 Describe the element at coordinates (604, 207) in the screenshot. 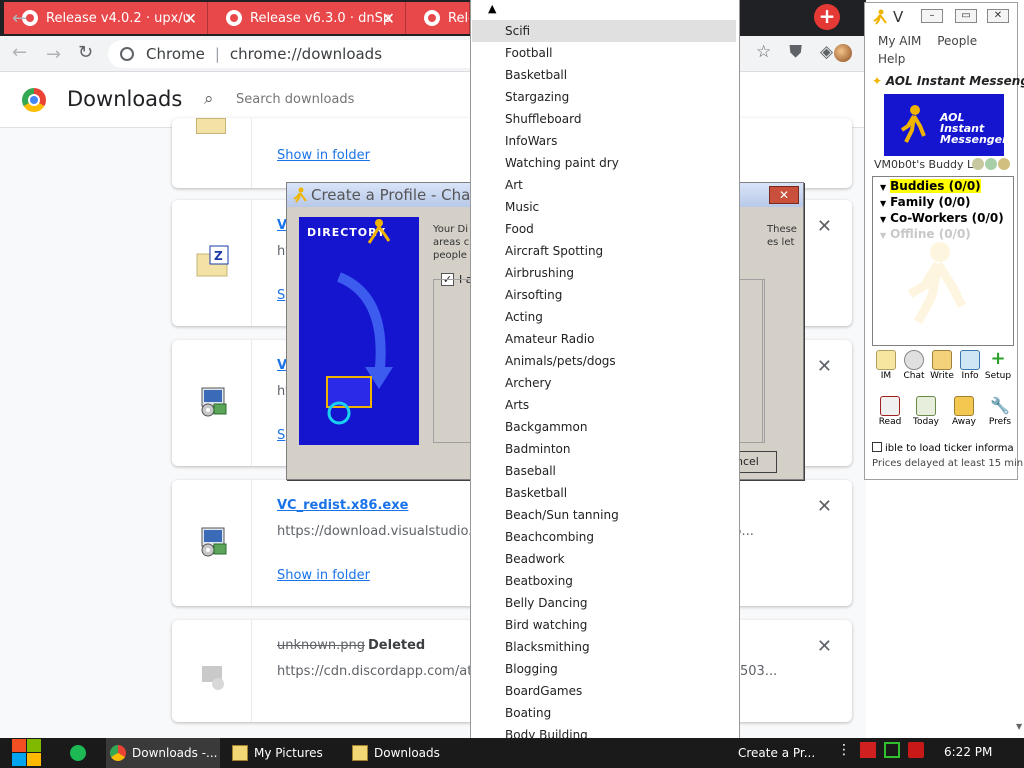

I see `dropdown-option: Music` at that location.